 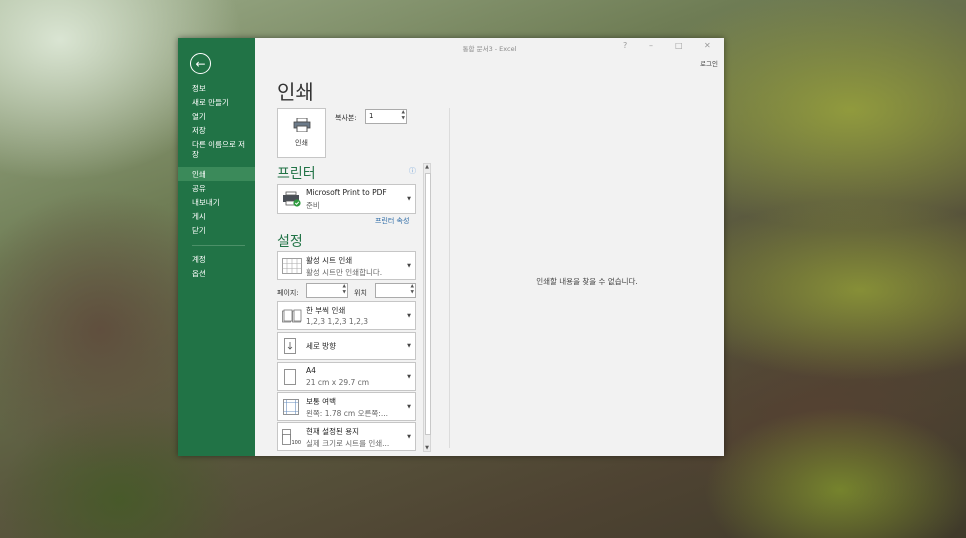 What do you see at coordinates (321, 401) in the screenshot?
I see `margins-title: 보통 여백` at bounding box center [321, 401].